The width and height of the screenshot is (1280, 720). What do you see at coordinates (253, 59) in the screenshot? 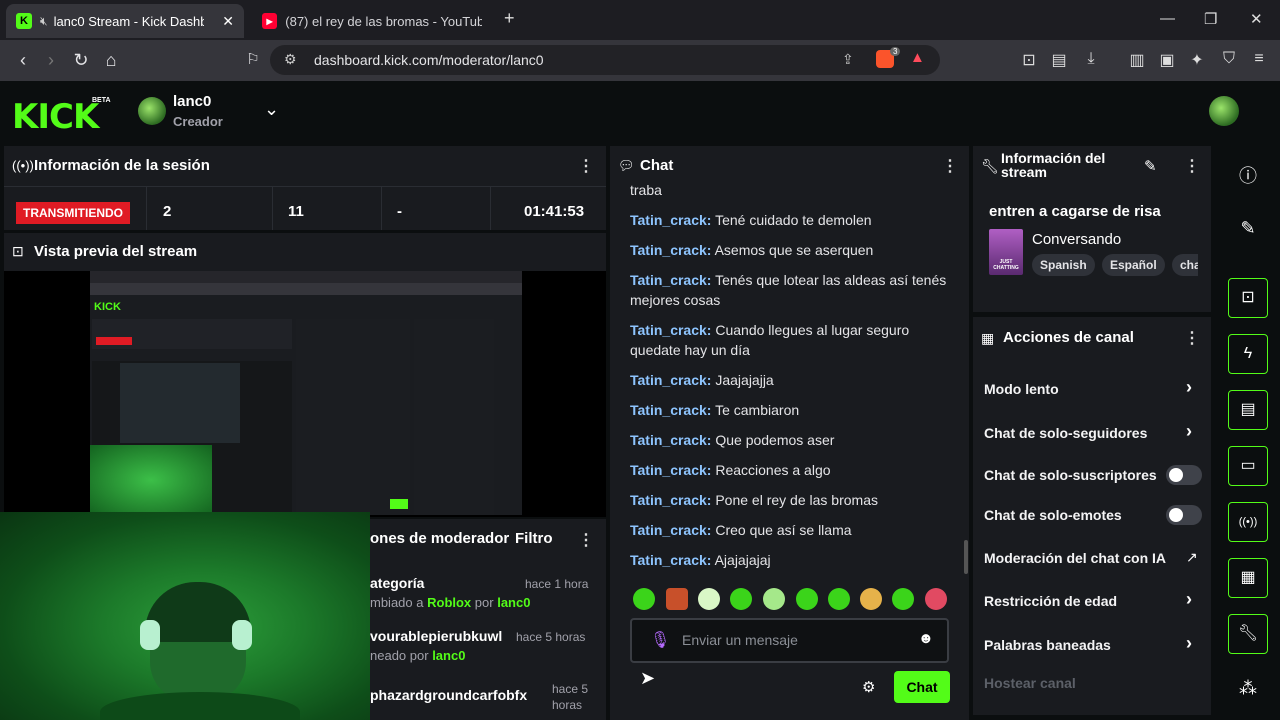
I see `bookmark-icon: ⚐` at bounding box center [253, 59].